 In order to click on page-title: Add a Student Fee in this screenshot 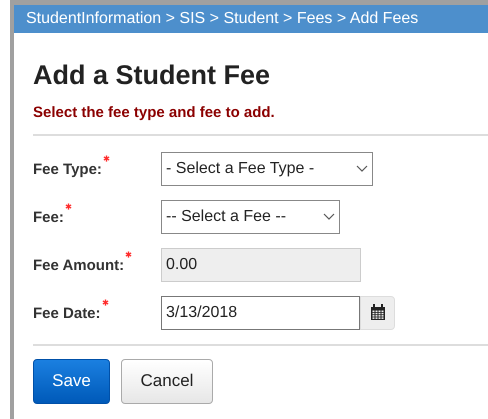, I will do `click(152, 75)`.